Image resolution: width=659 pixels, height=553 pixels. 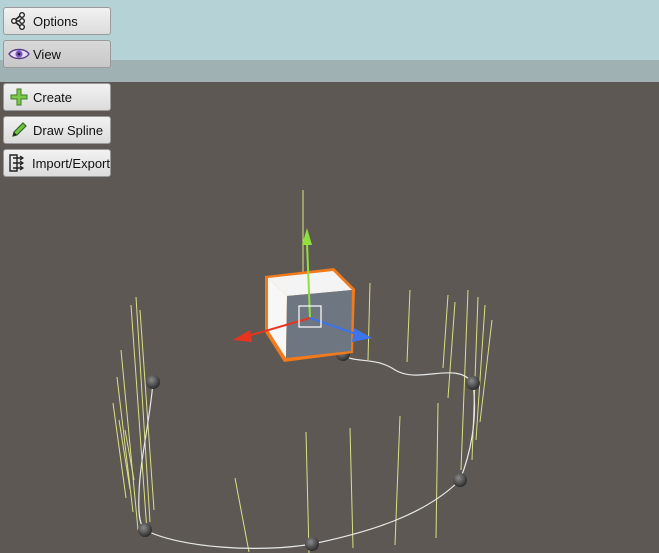 I want to click on options-button: Options, so click(x=57, y=21).